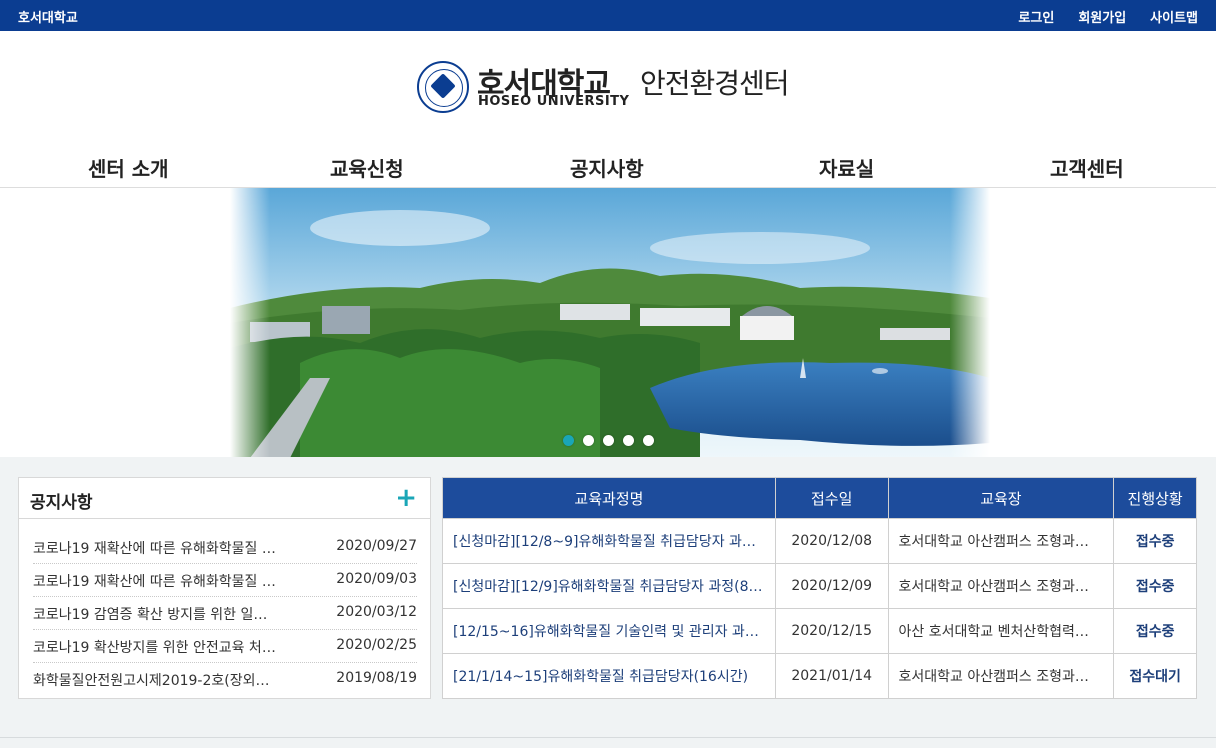 The image size is (1216, 748). Describe the element at coordinates (376, 645) in the screenshot. I see `notice-item-date: 2020/02/25` at that location.